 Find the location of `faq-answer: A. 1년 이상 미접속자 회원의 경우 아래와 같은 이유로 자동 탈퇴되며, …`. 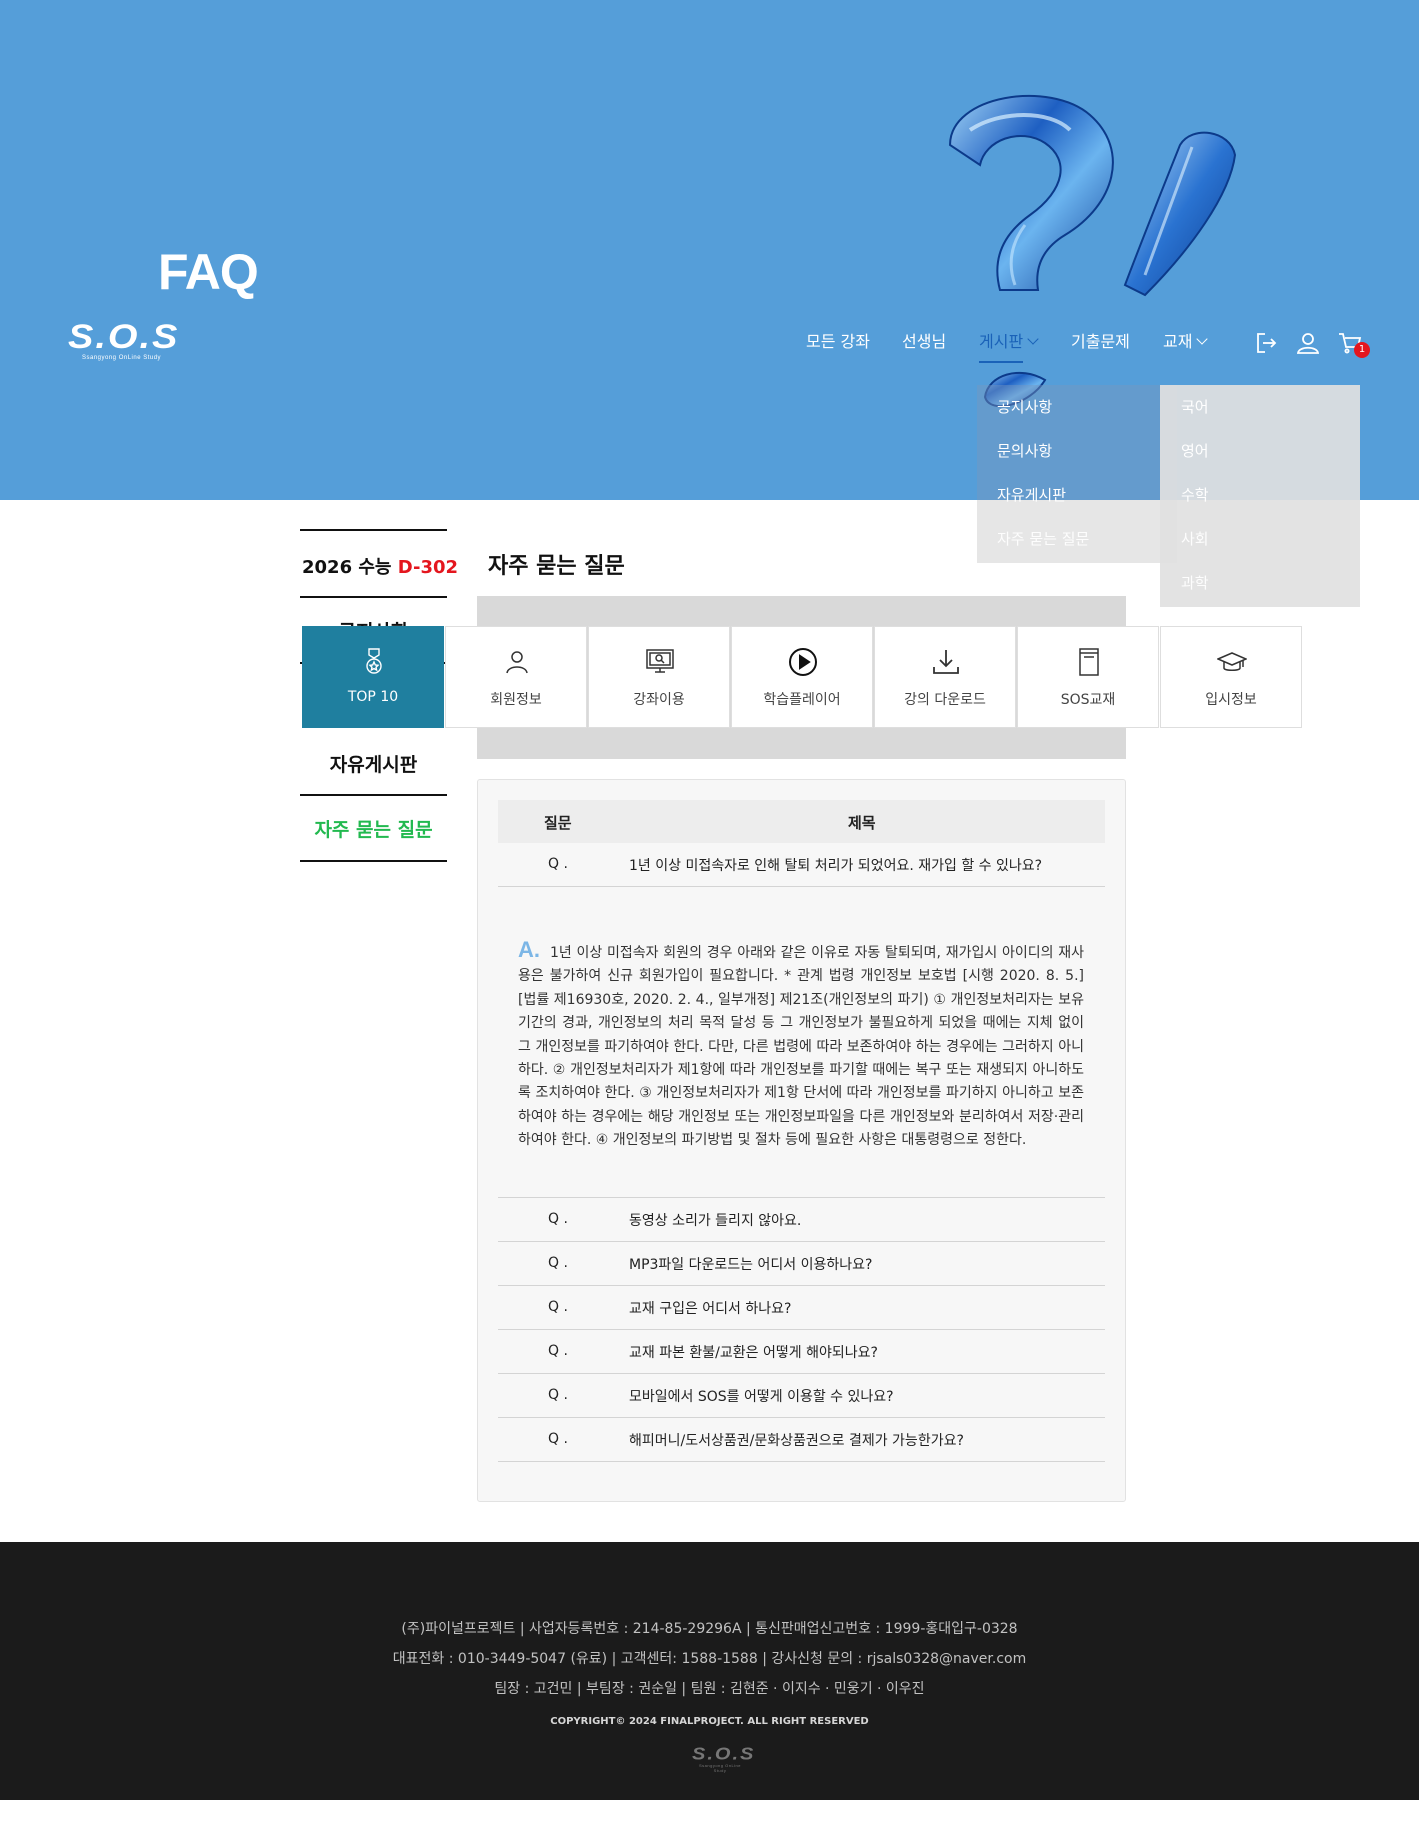

faq-answer: A. 1년 이상 미접속자 회원의 경우 아래와 같은 이유로 자동 탈퇴되며, … is located at coordinates (801, 1045).